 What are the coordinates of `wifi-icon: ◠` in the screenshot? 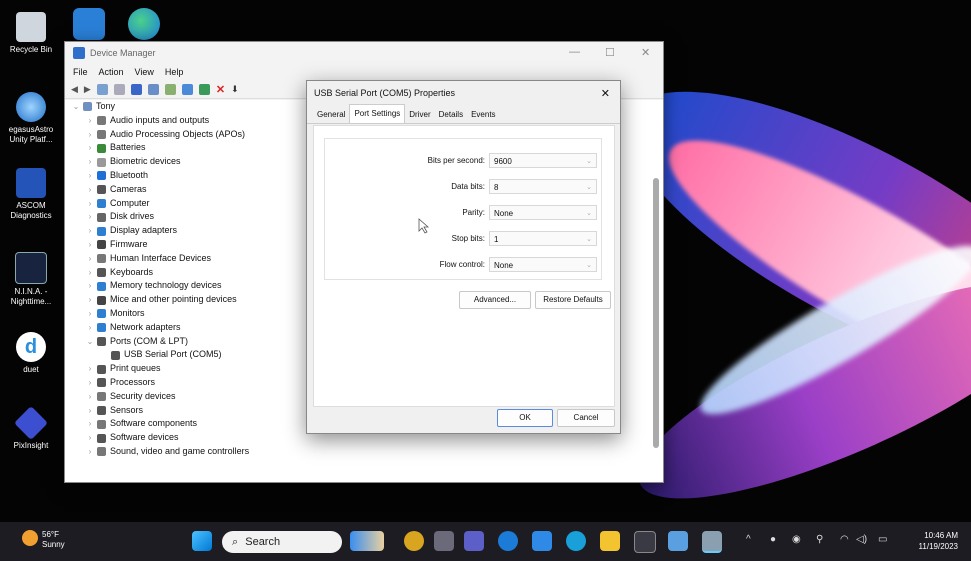 It's located at (844, 539).